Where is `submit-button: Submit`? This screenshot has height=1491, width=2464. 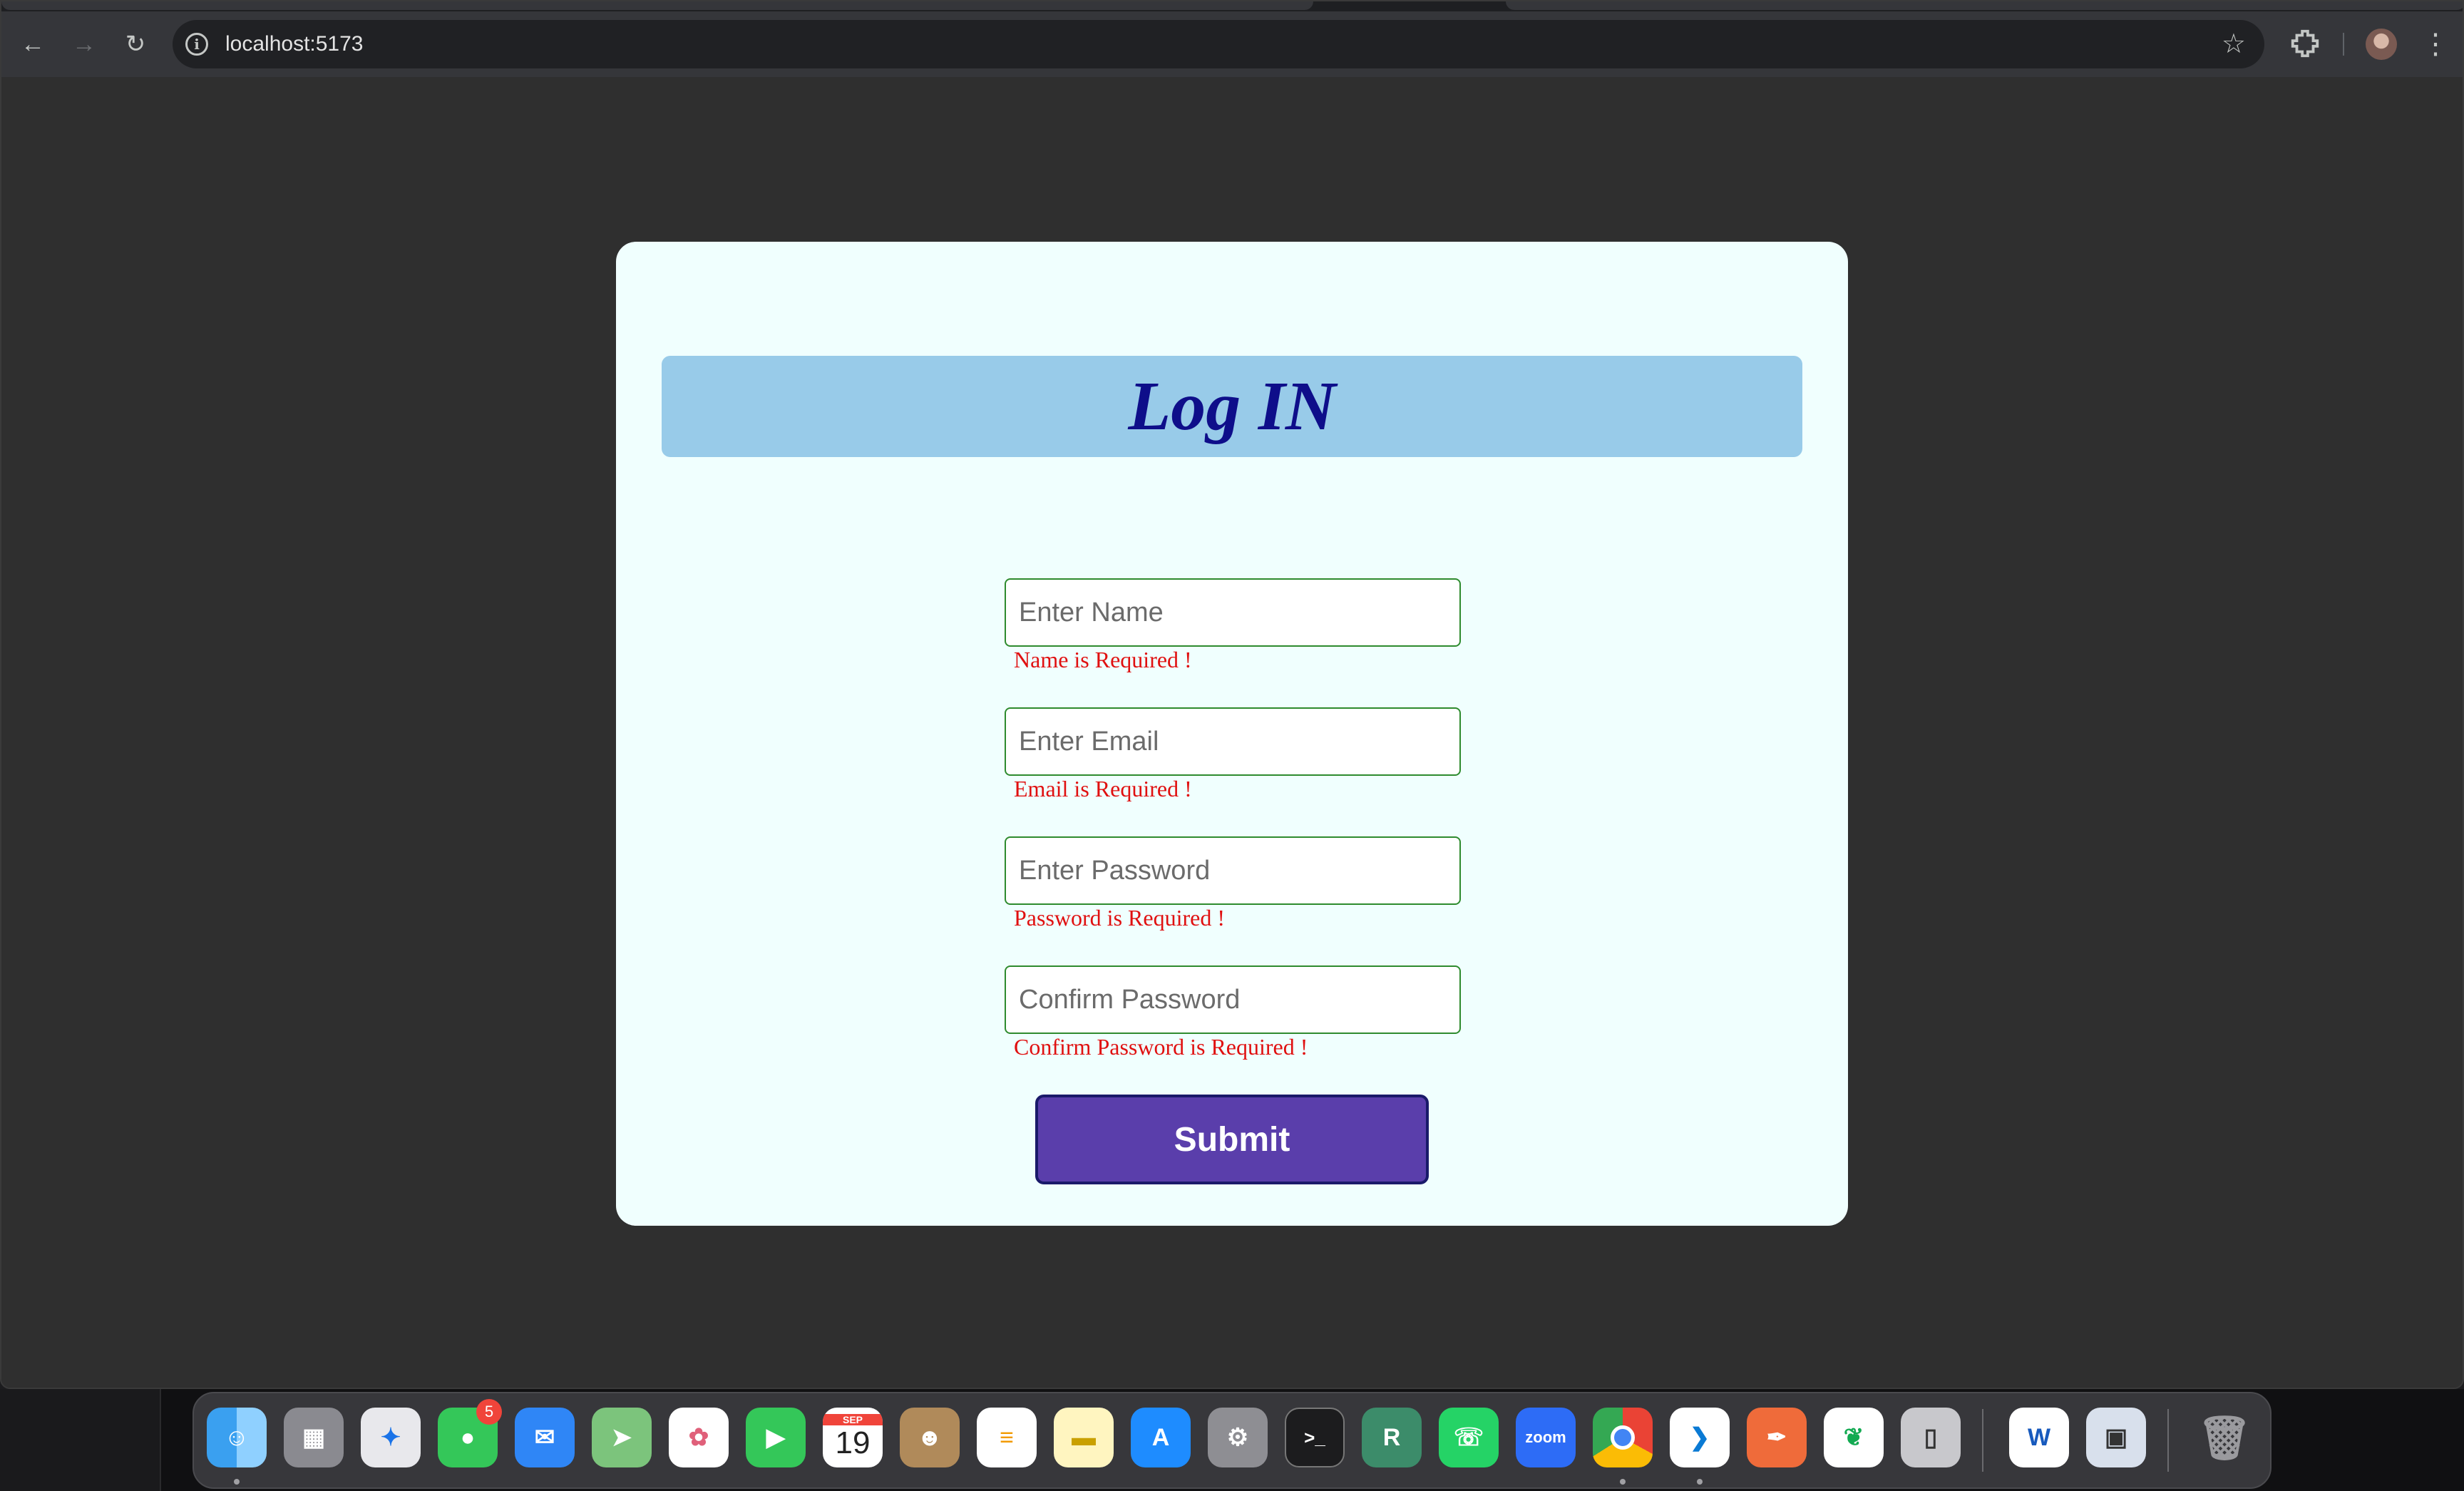
submit-button: Submit is located at coordinates (1232, 1139).